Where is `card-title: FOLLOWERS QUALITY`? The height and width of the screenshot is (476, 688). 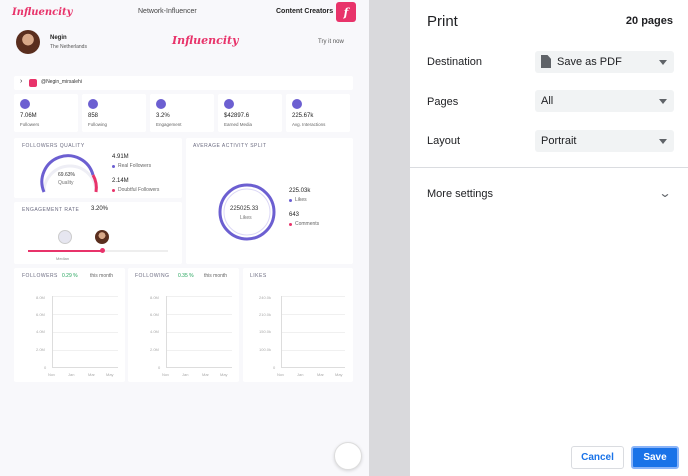
card-title: FOLLOWERS QUALITY is located at coordinates (53, 146).